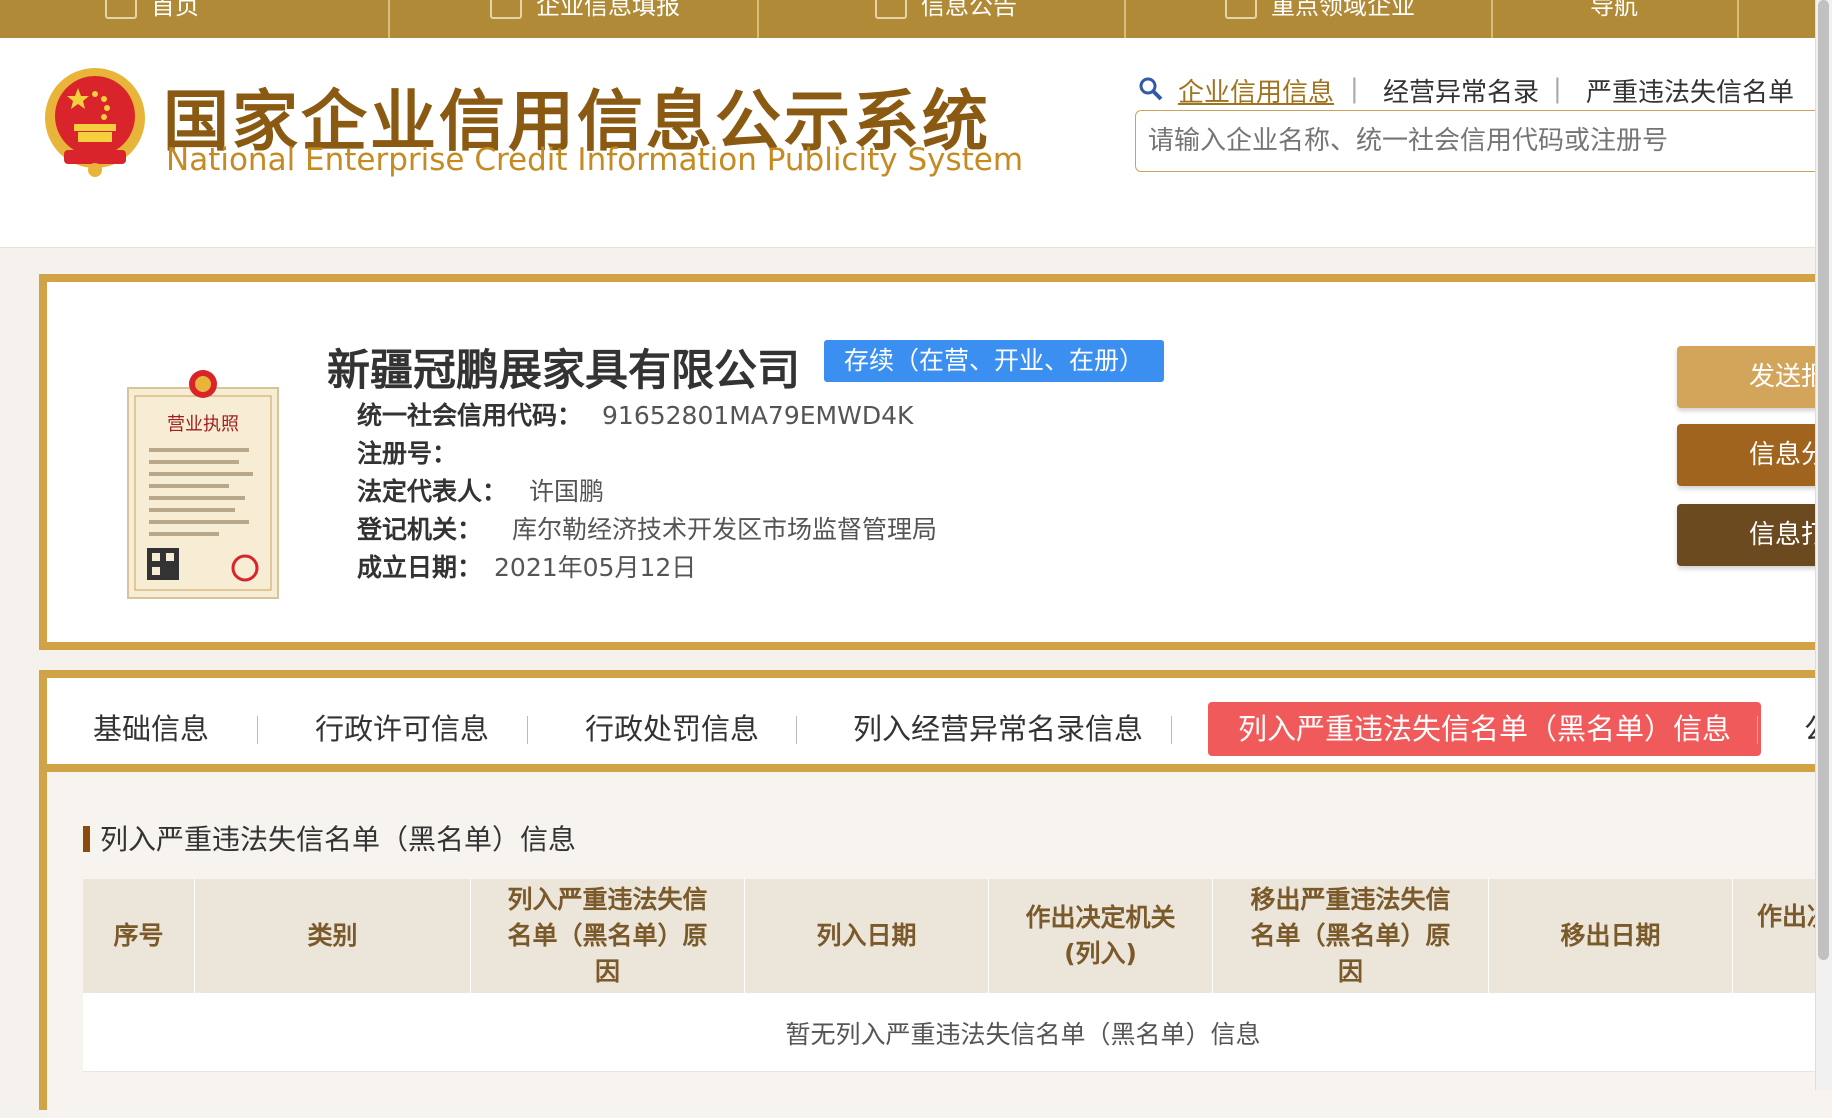 This screenshot has height=1118, width=1832. I want to click on info-print-button: 信息打, so click(1754, 535).